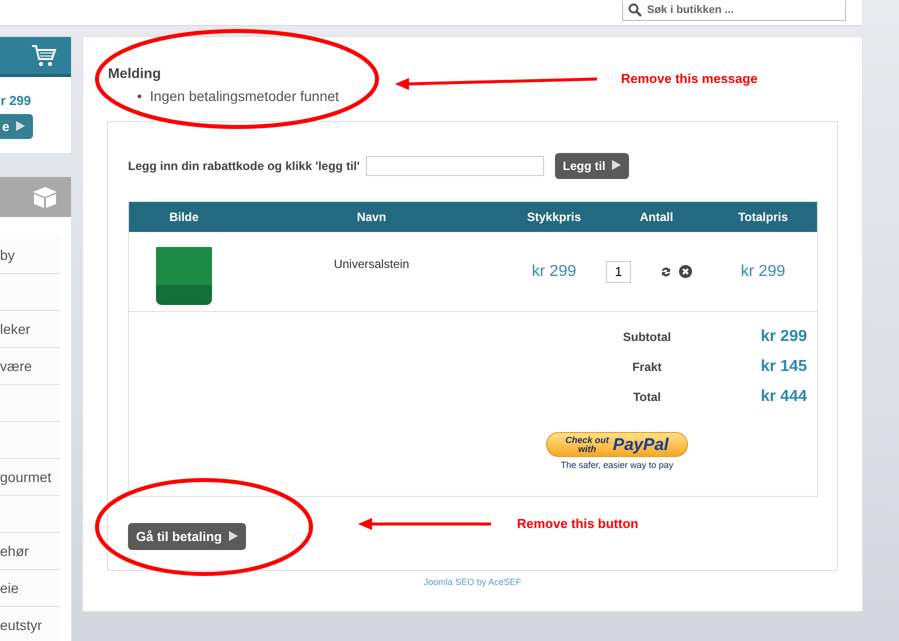 Image resolution: width=899 pixels, height=641 pixels. What do you see at coordinates (187, 536) in the screenshot?
I see `checkout-button: Gå til betaling` at bounding box center [187, 536].